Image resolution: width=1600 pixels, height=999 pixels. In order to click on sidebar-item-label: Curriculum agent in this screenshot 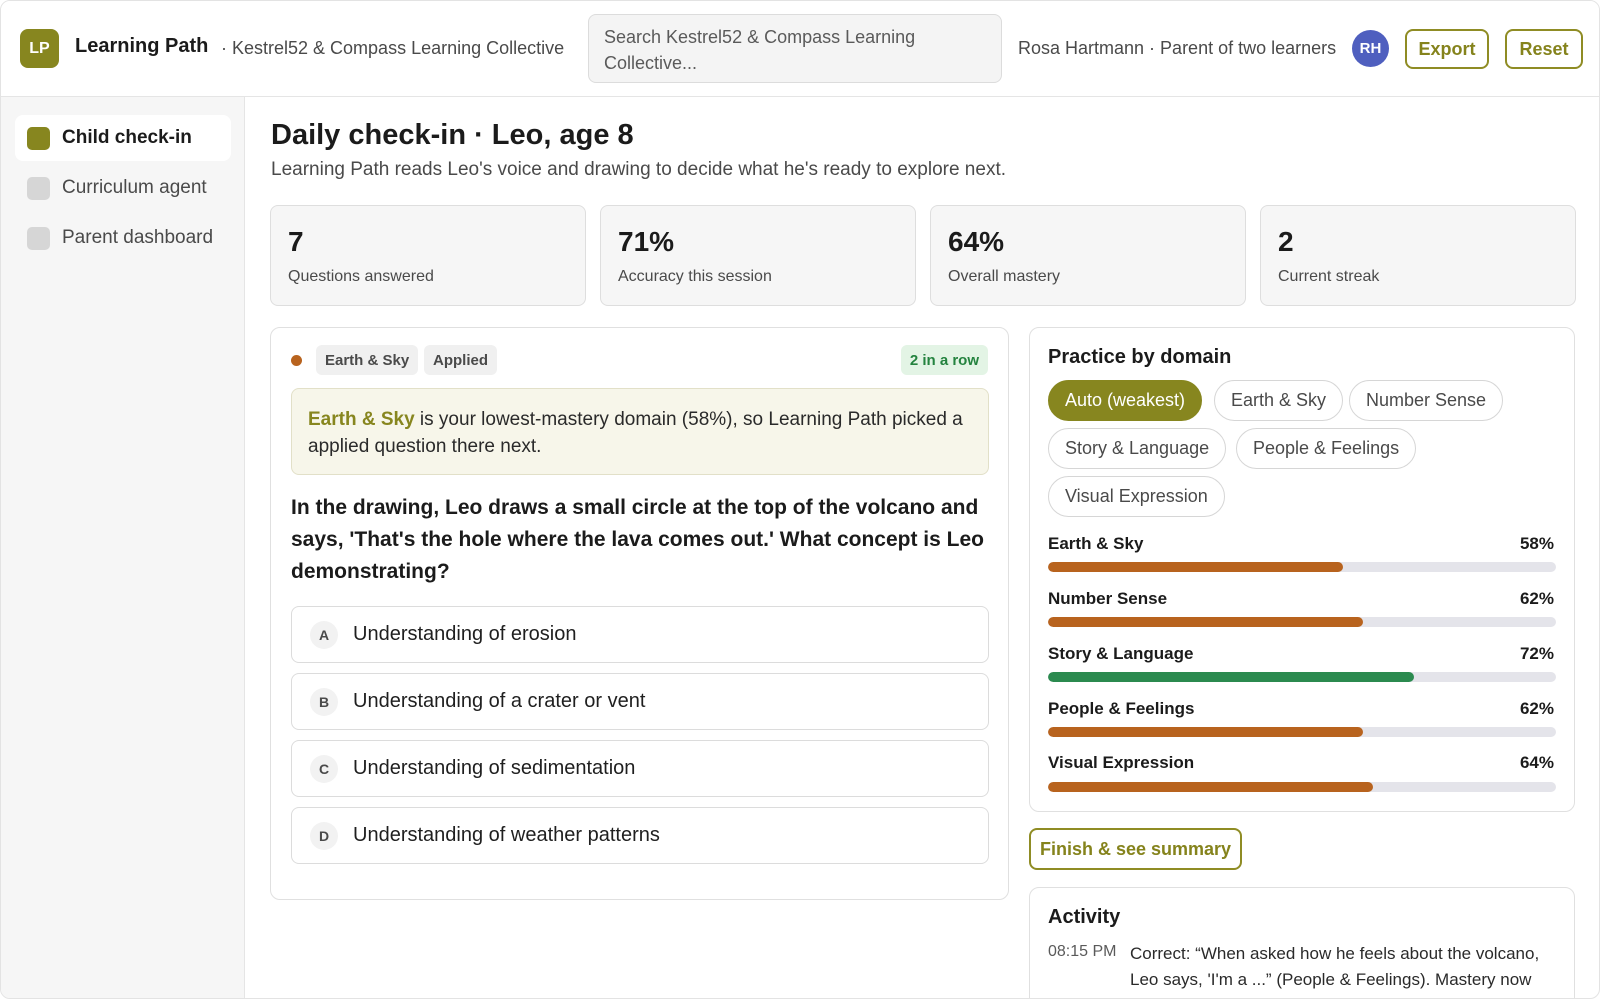, I will do `click(134, 187)`.